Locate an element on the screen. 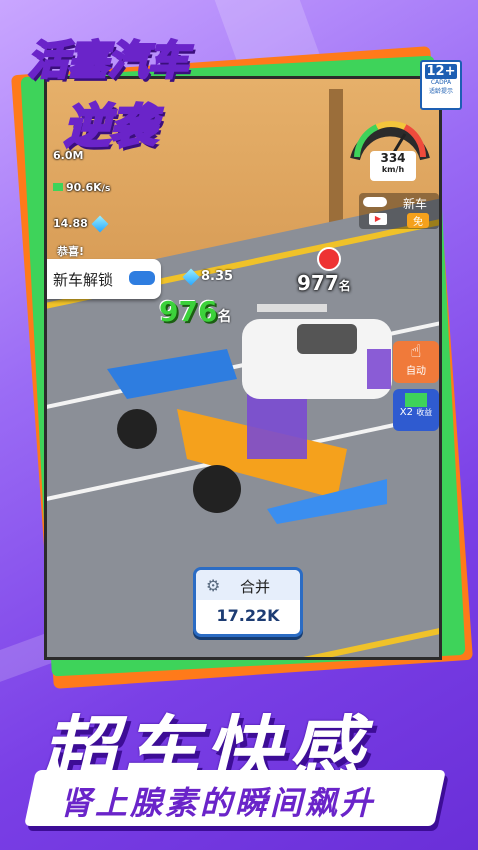 The width and height of the screenshot is (478, 850). promo-subtitle: 肾上腺素的瞬间飙升 is located at coordinates (218, 803).